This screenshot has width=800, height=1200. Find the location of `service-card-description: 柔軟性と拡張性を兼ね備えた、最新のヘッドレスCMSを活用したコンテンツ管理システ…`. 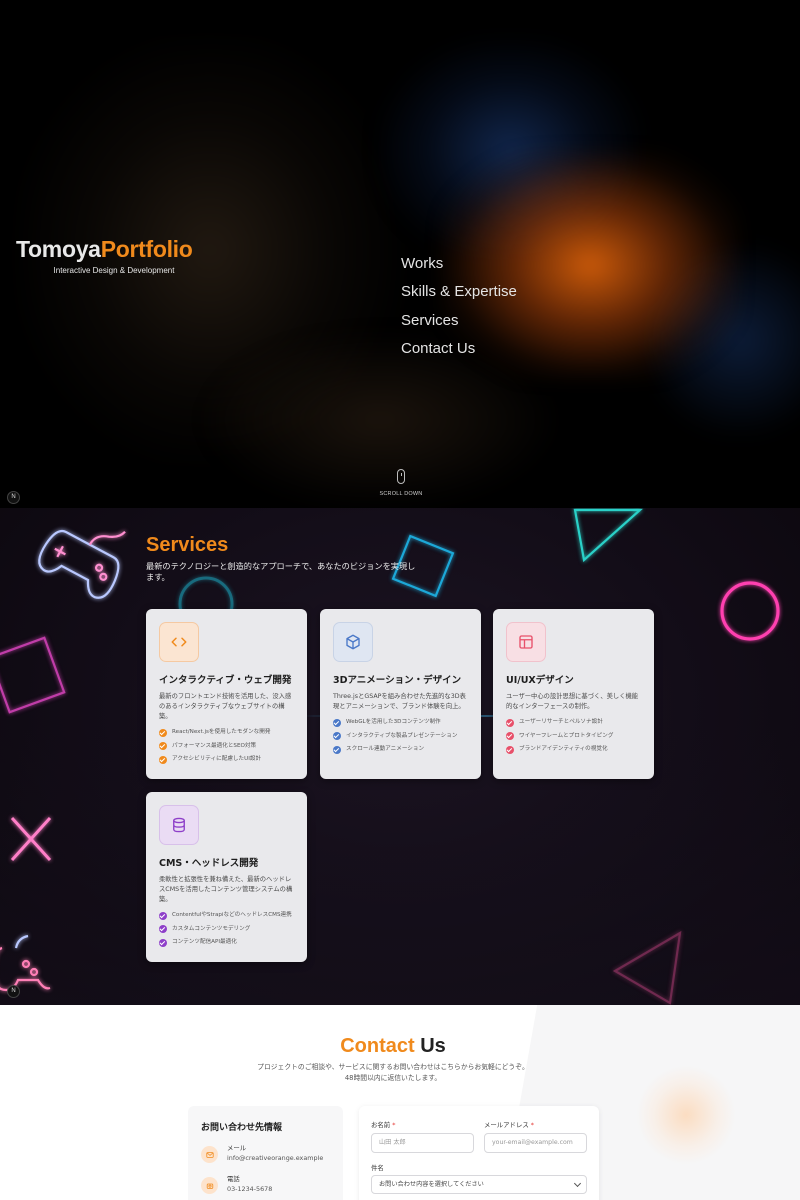

service-card-description: 柔軟性と拡張性を兼ね備えた、最新のヘッドレスCMSを活用したコンテンツ管理システ… is located at coordinates (226, 889).